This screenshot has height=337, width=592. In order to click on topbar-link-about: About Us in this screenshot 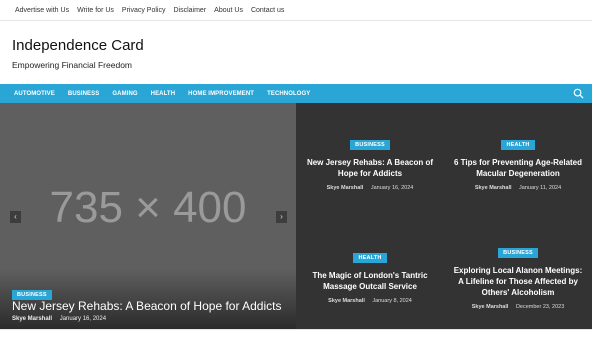, I will do `click(228, 10)`.